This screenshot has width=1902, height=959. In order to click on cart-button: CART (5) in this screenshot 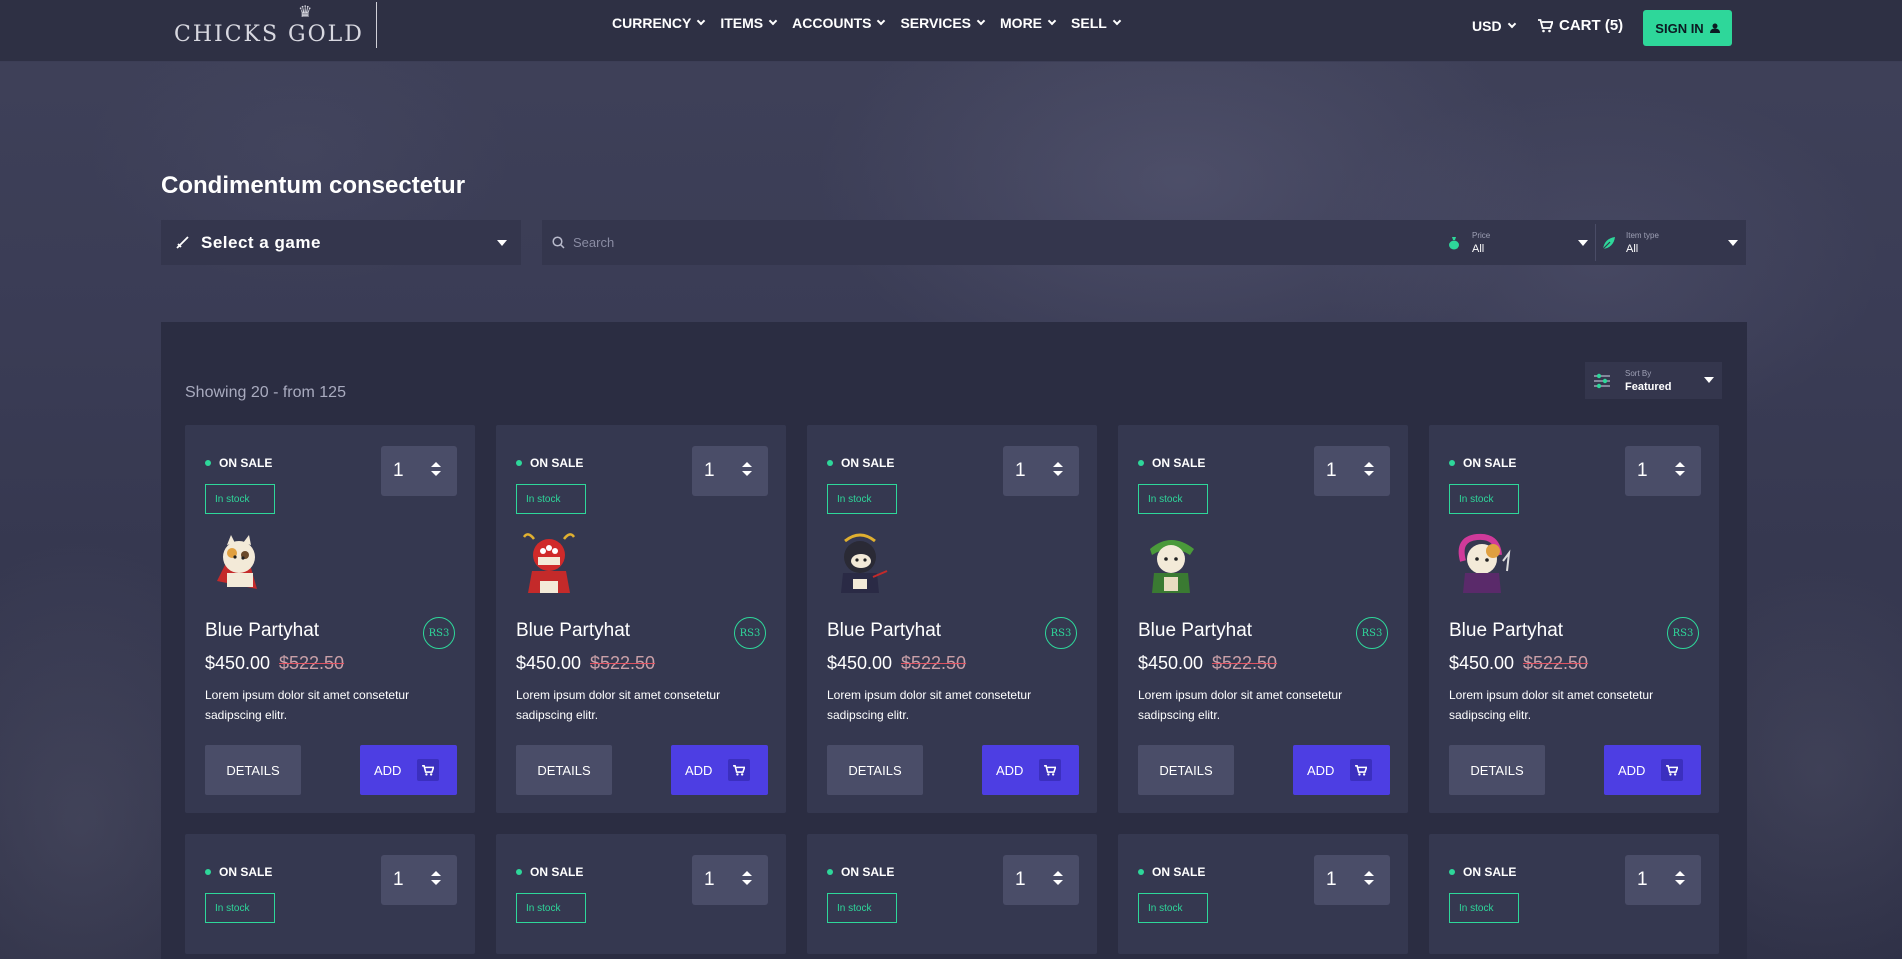, I will do `click(1580, 25)`.